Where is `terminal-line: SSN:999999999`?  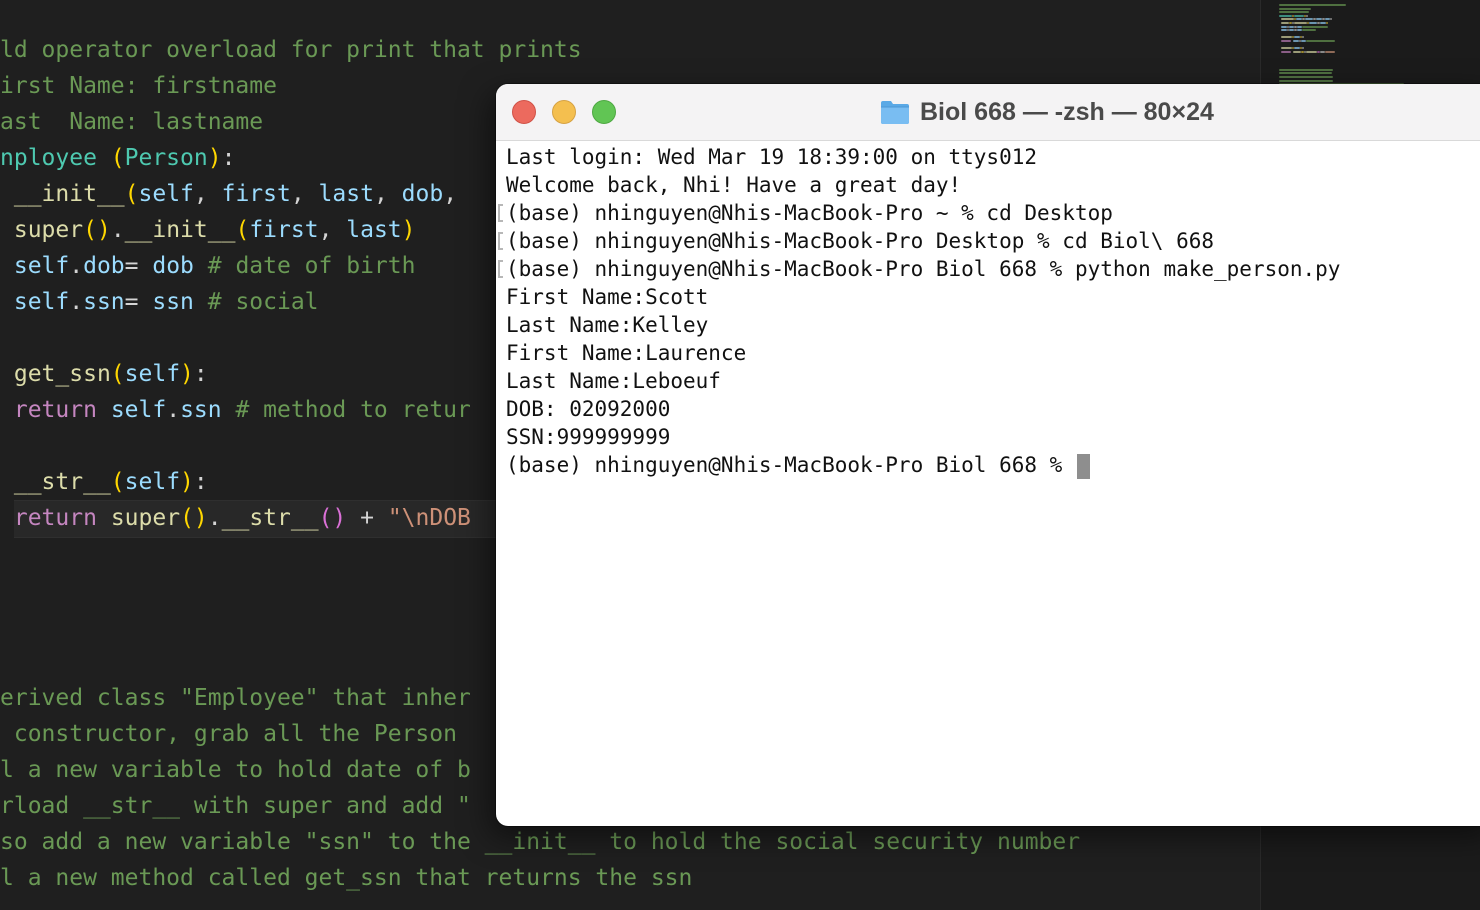 terminal-line: SSN:999999999 is located at coordinates (588, 437).